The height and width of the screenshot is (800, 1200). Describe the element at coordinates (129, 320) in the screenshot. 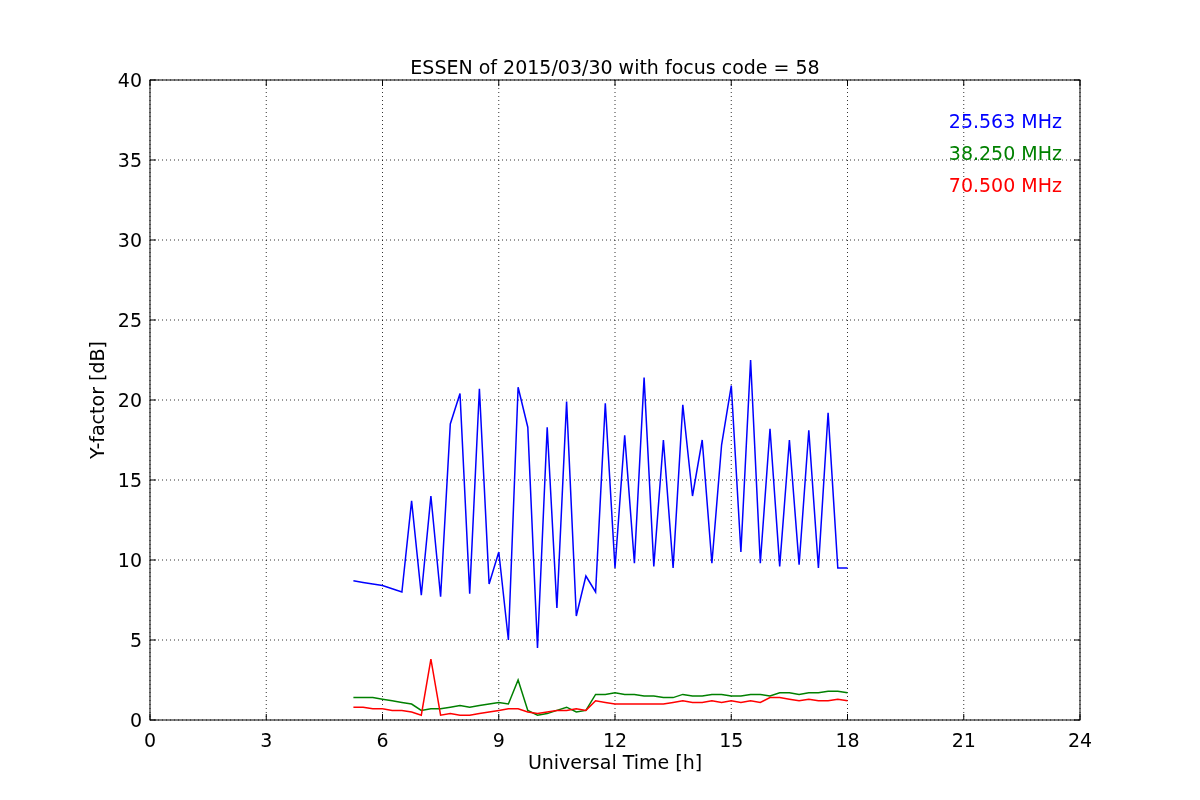

I see `y-tick-label: 25` at that location.